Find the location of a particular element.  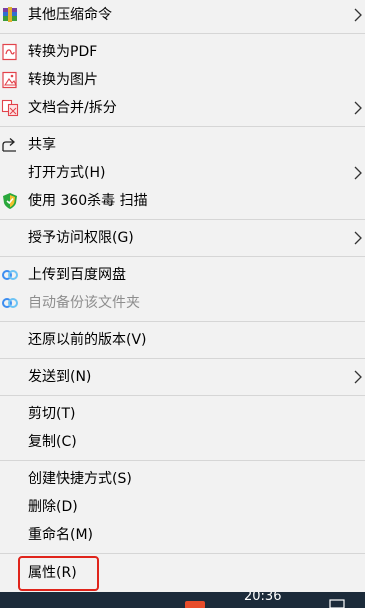

menu-item-upload-baidu: 上传到百度网盘 is located at coordinates (182, 275).